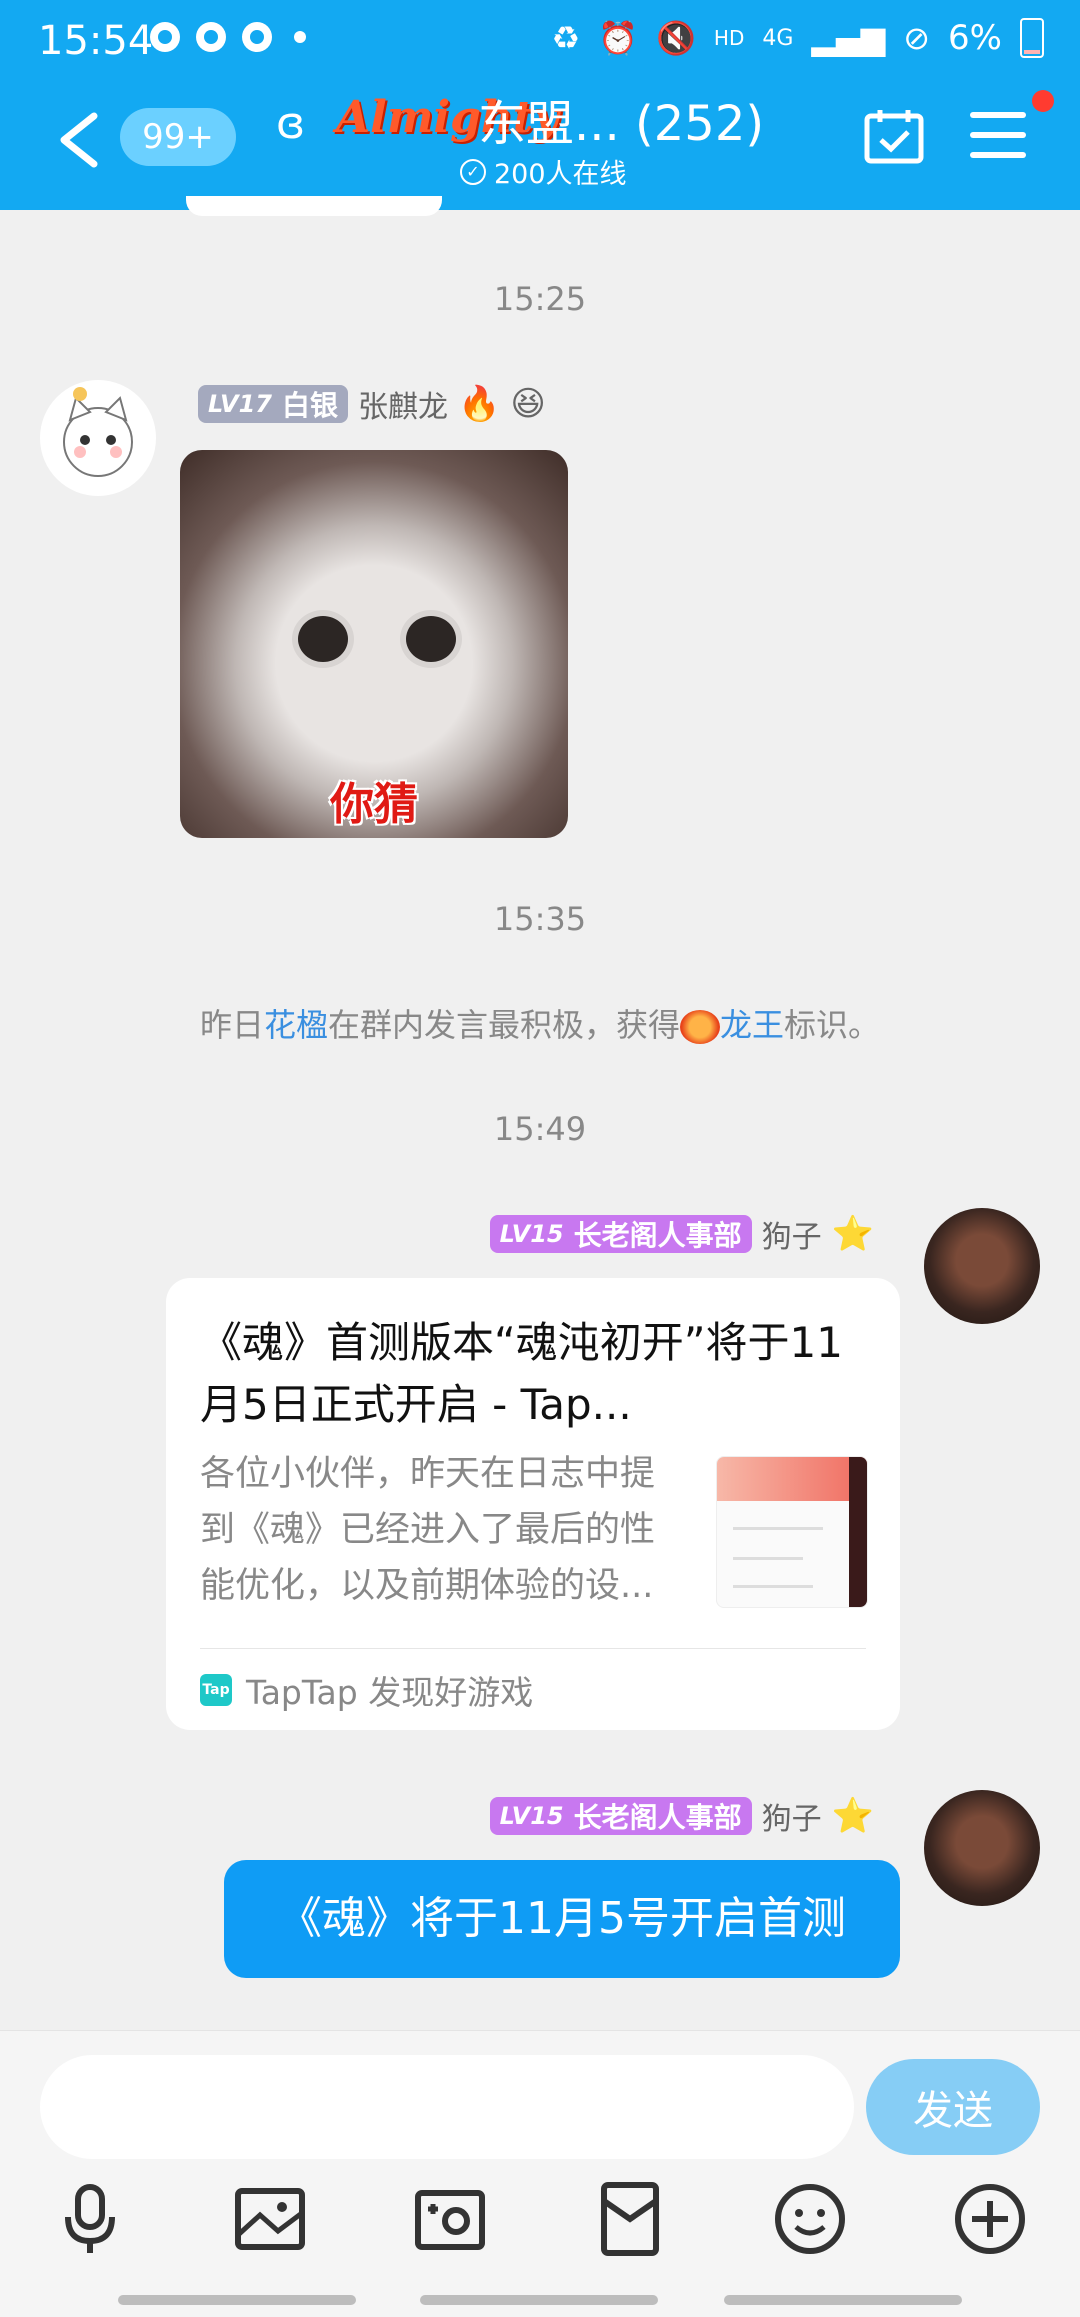  I want to click on level-number: LV17, so click(240, 404).